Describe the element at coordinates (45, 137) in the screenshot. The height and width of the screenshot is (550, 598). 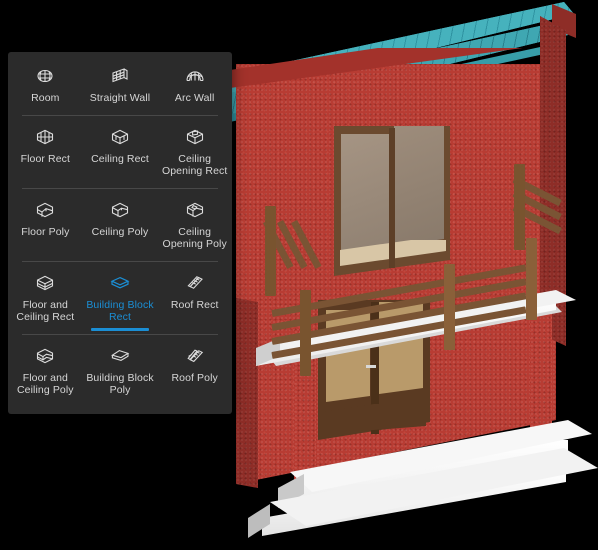
I see `floor-rect-icon` at that location.